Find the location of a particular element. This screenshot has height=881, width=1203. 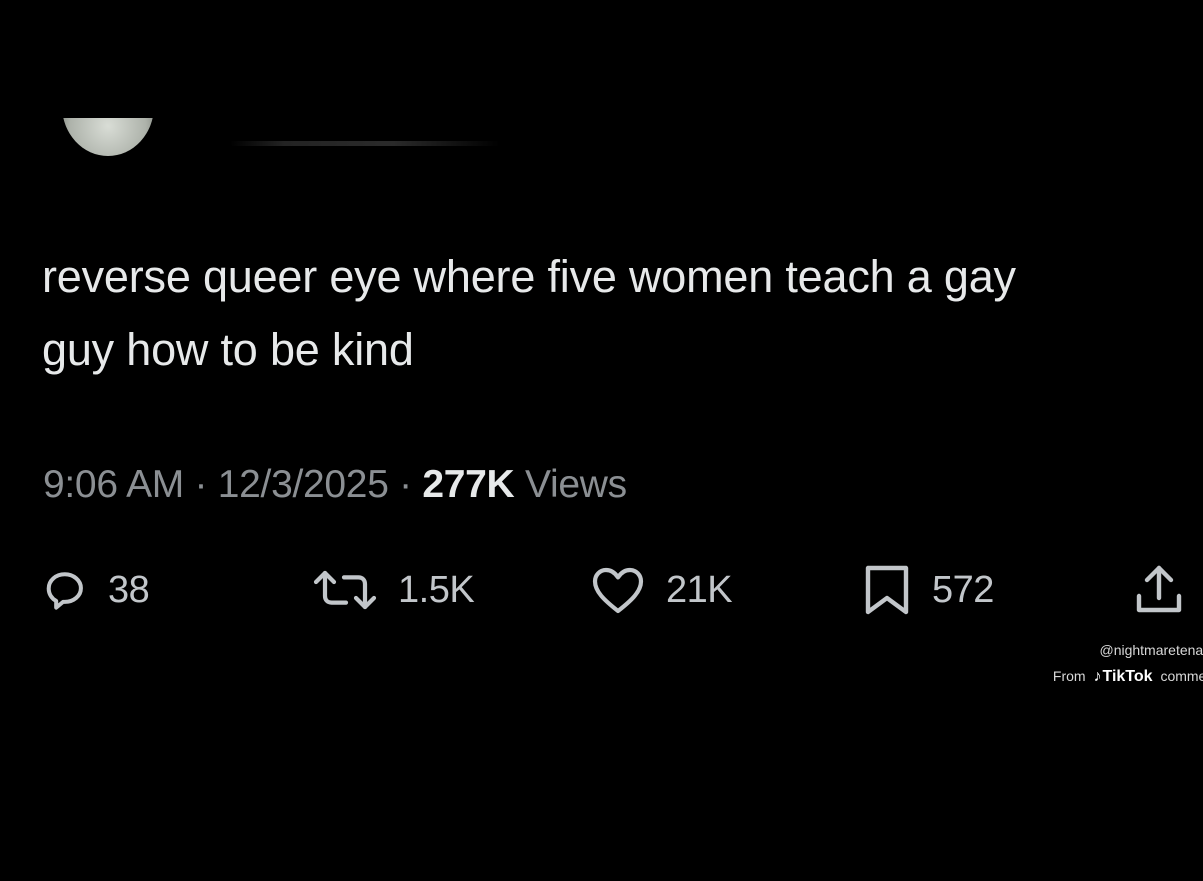

author-name-blurred is located at coordinates (365, 143).